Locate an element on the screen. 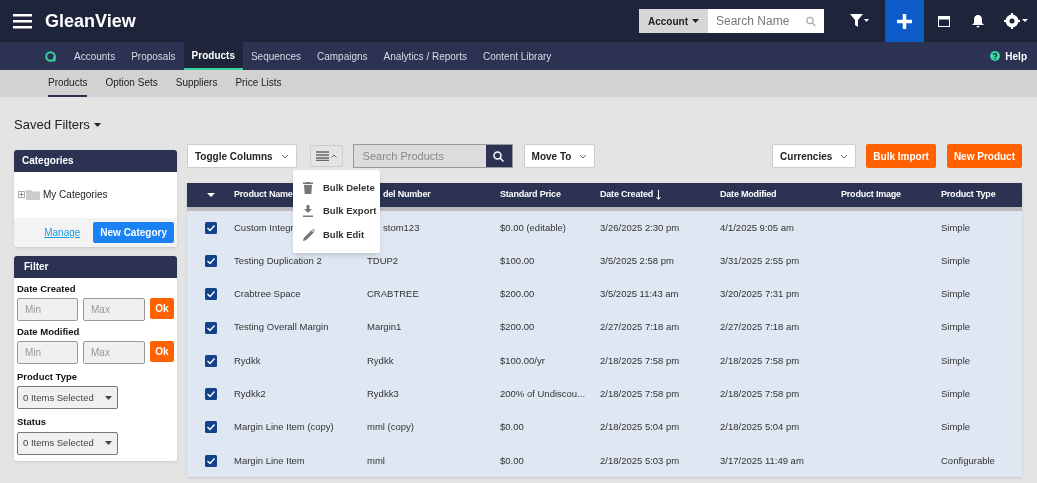 The image size is (1037, 483). app-title: GleanView is located at coordinates (90, 21).